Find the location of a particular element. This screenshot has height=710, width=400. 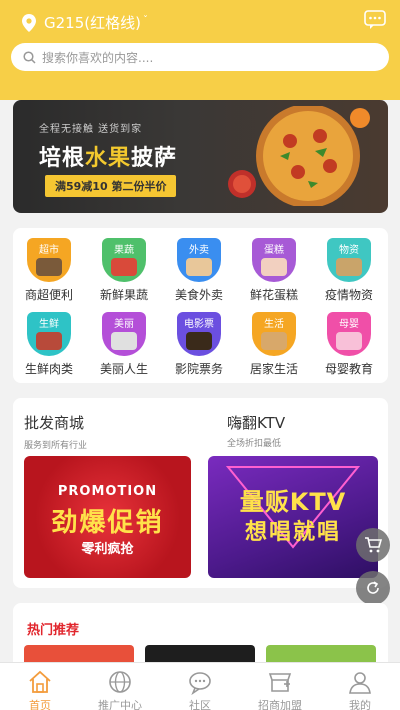

meat-icon: 生鲜 is located at coordinates (49, 334).